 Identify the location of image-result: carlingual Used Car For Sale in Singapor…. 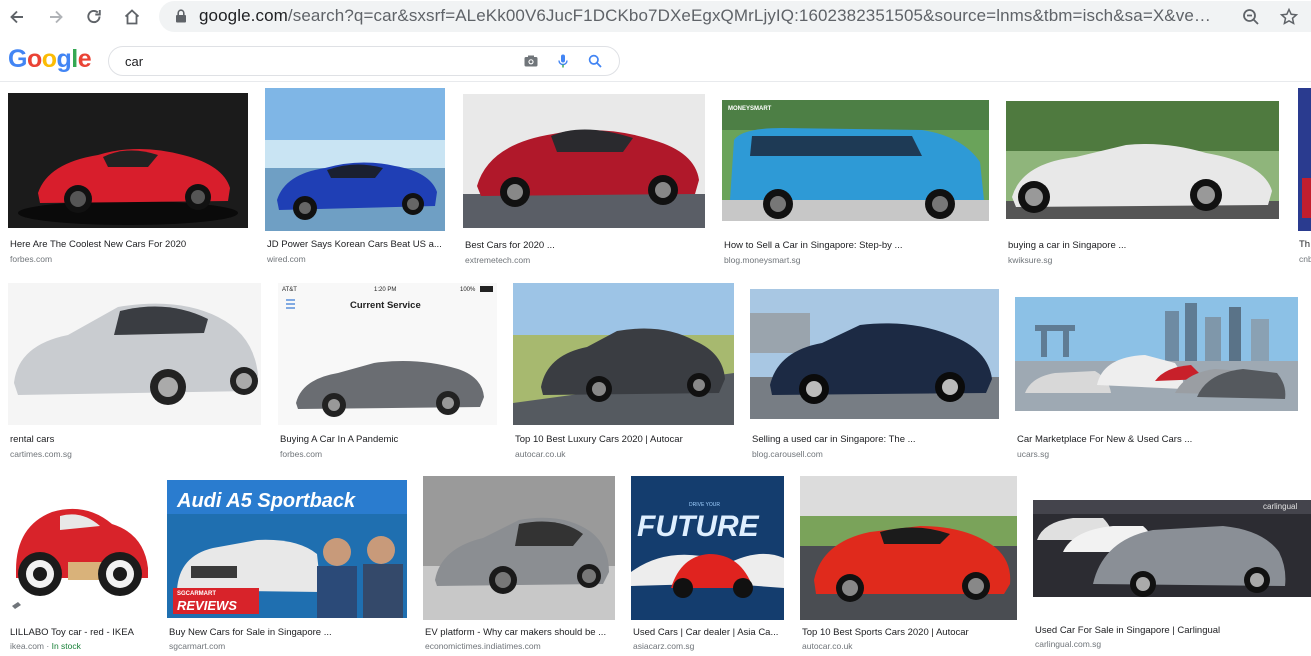
(1172, 576).